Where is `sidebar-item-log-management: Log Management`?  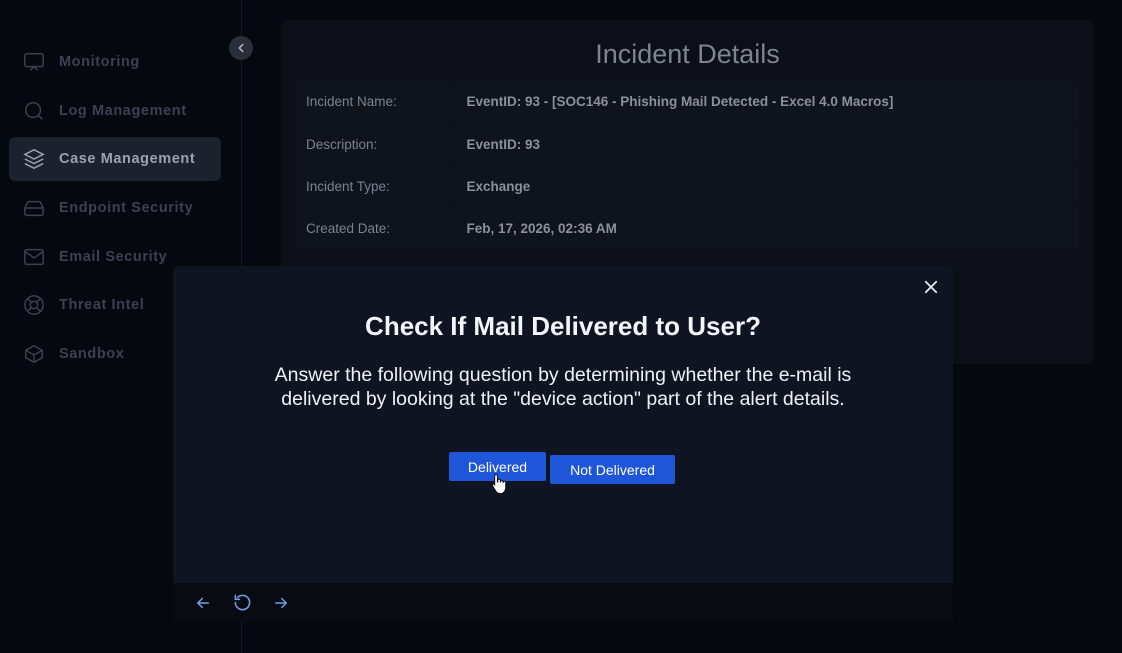 sidebar-item-log-management: Log Management is located at coordinates (115, 111).